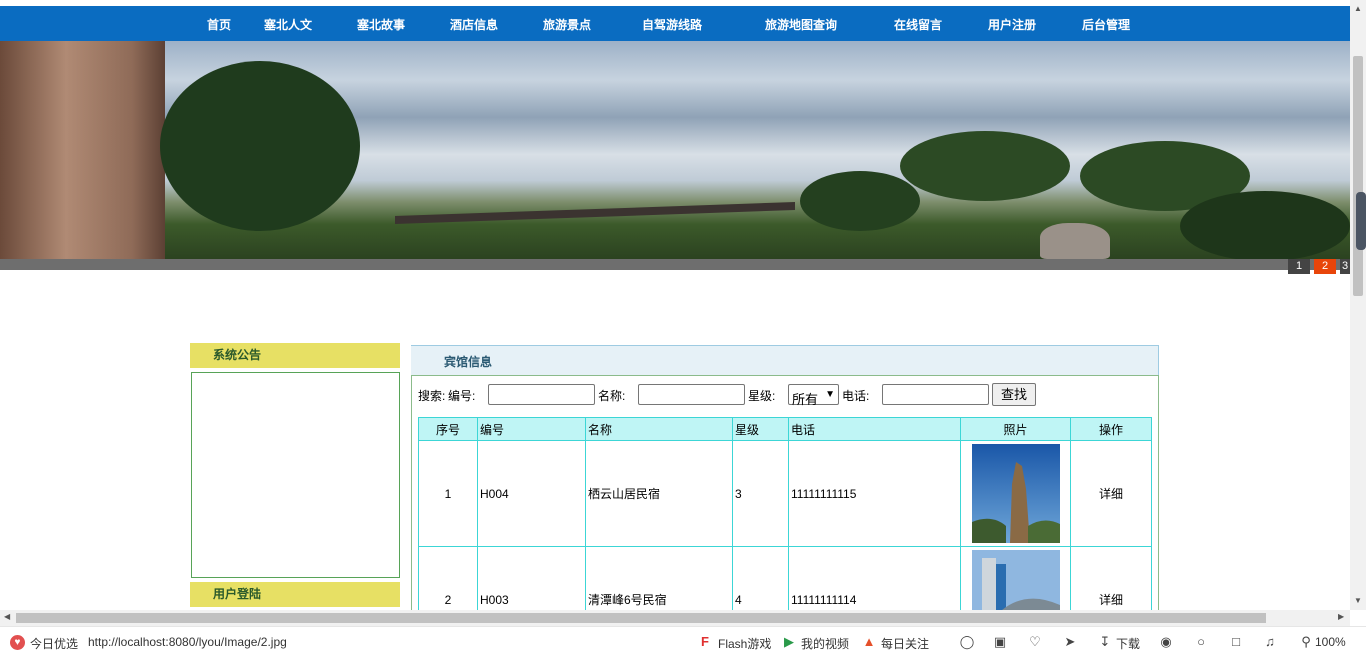 The height and width of the screenshot is (655, 1366). Describe the element at coordinates (1299, 266) in the screenshot. I see `banner-pager-1: 1` at that location.